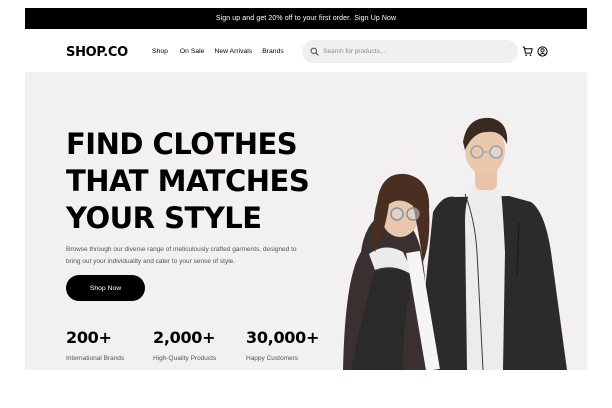 Image resolution: width=612 pixels, height=408 pixels. I want to click on navbar: SHOP.CO Shop On Sale New Arrivals Brands, so click(306, 50).